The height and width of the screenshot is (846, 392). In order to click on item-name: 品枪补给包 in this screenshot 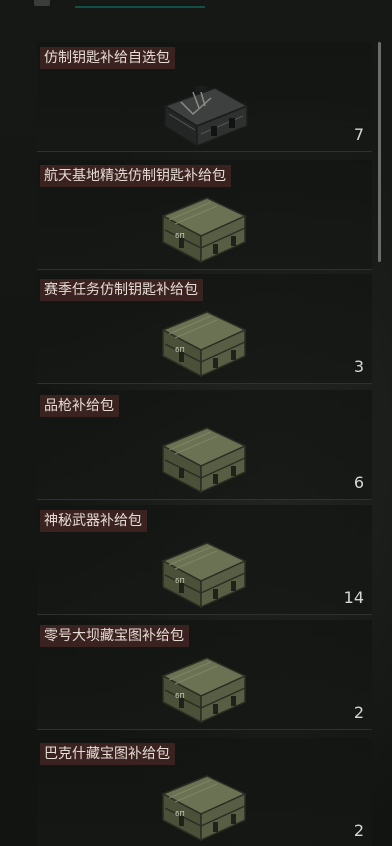, I will do `click(79, 406)`.